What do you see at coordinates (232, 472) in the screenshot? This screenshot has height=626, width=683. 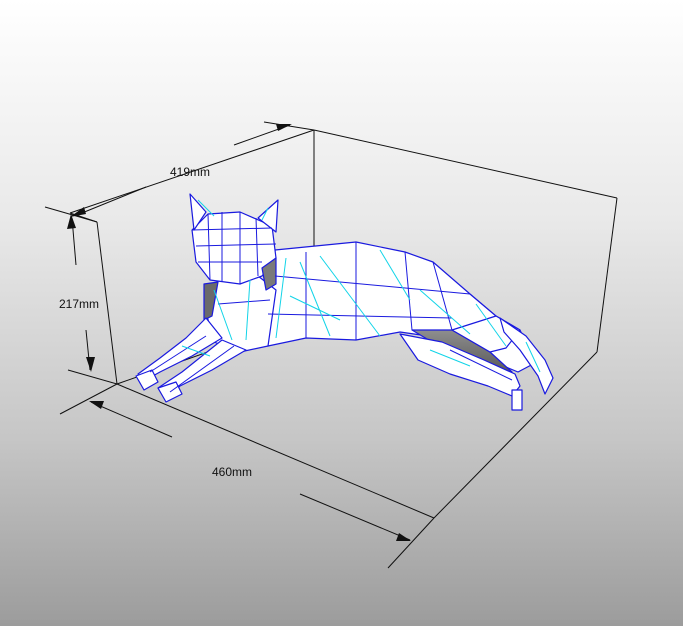 I see `width-label: 460mm` at bounding box center [232, 472].